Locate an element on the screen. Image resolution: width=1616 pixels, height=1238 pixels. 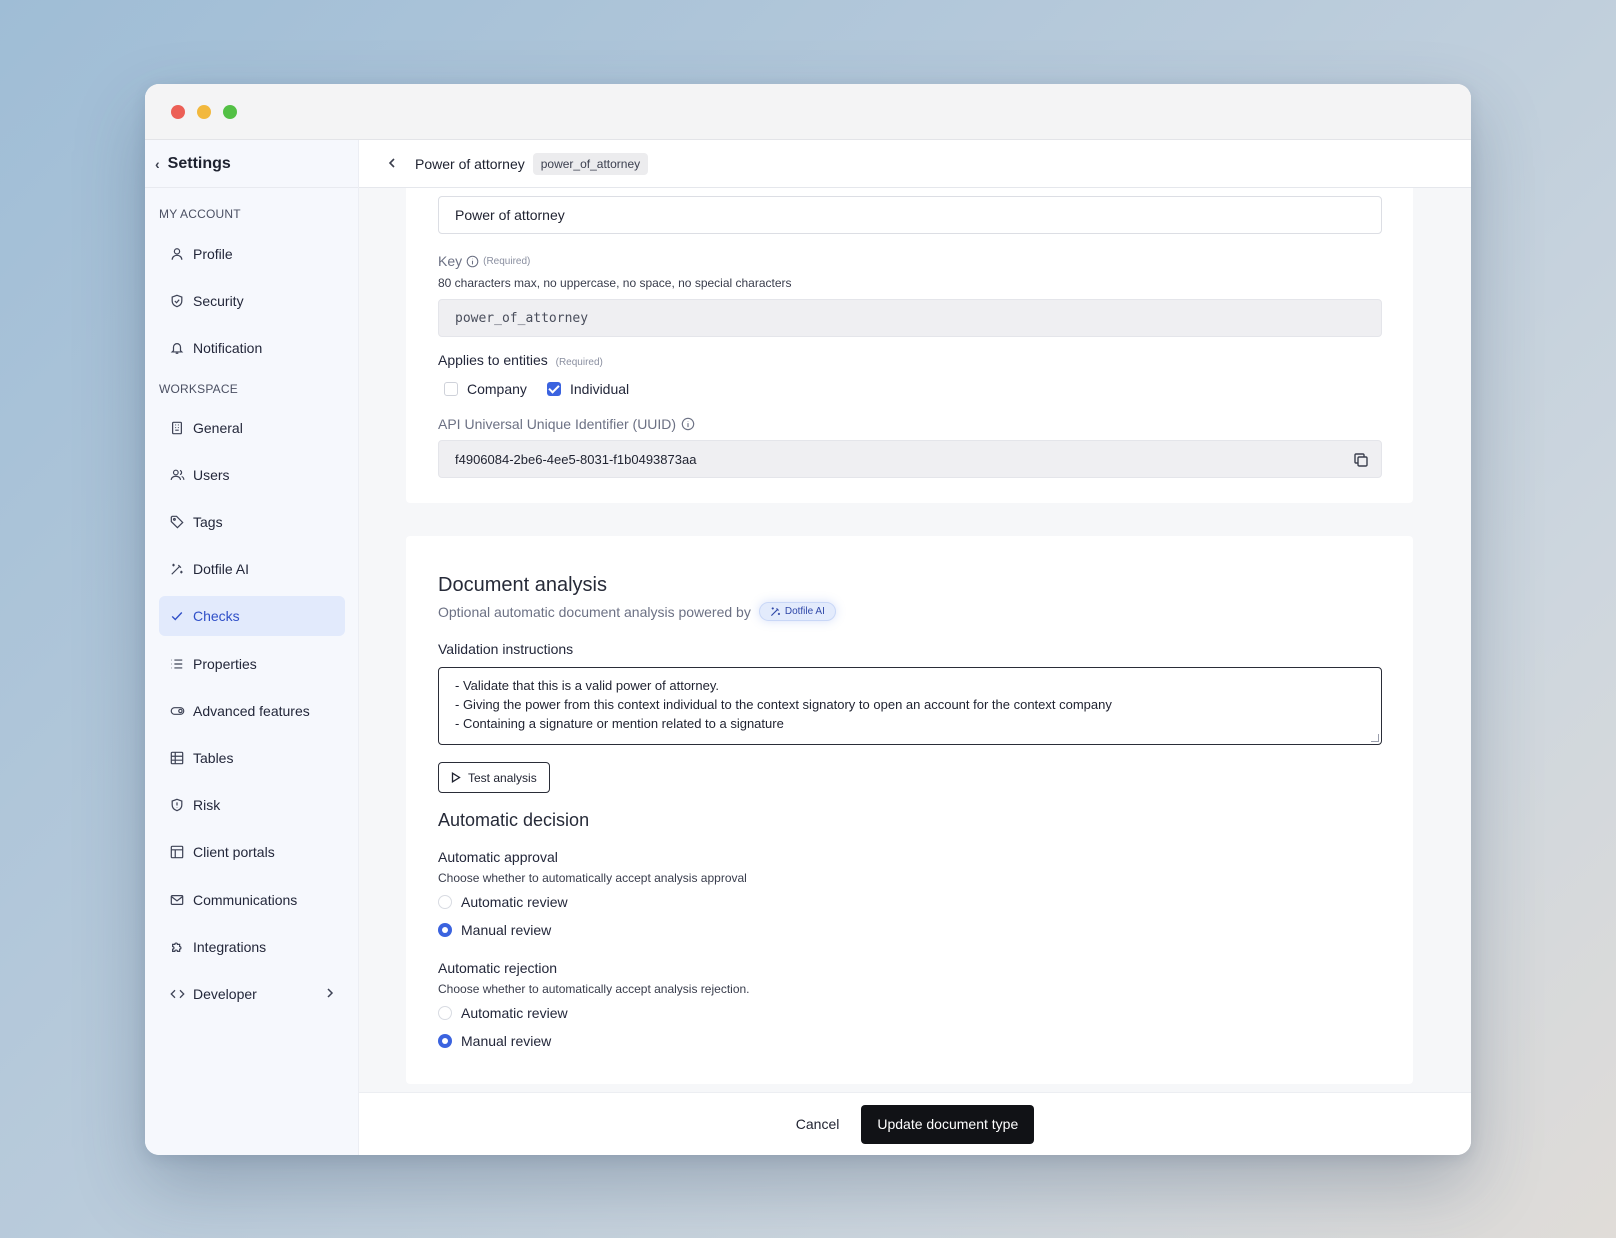
sidebar-item-label: Integrations is located at coordinates (230, 947).